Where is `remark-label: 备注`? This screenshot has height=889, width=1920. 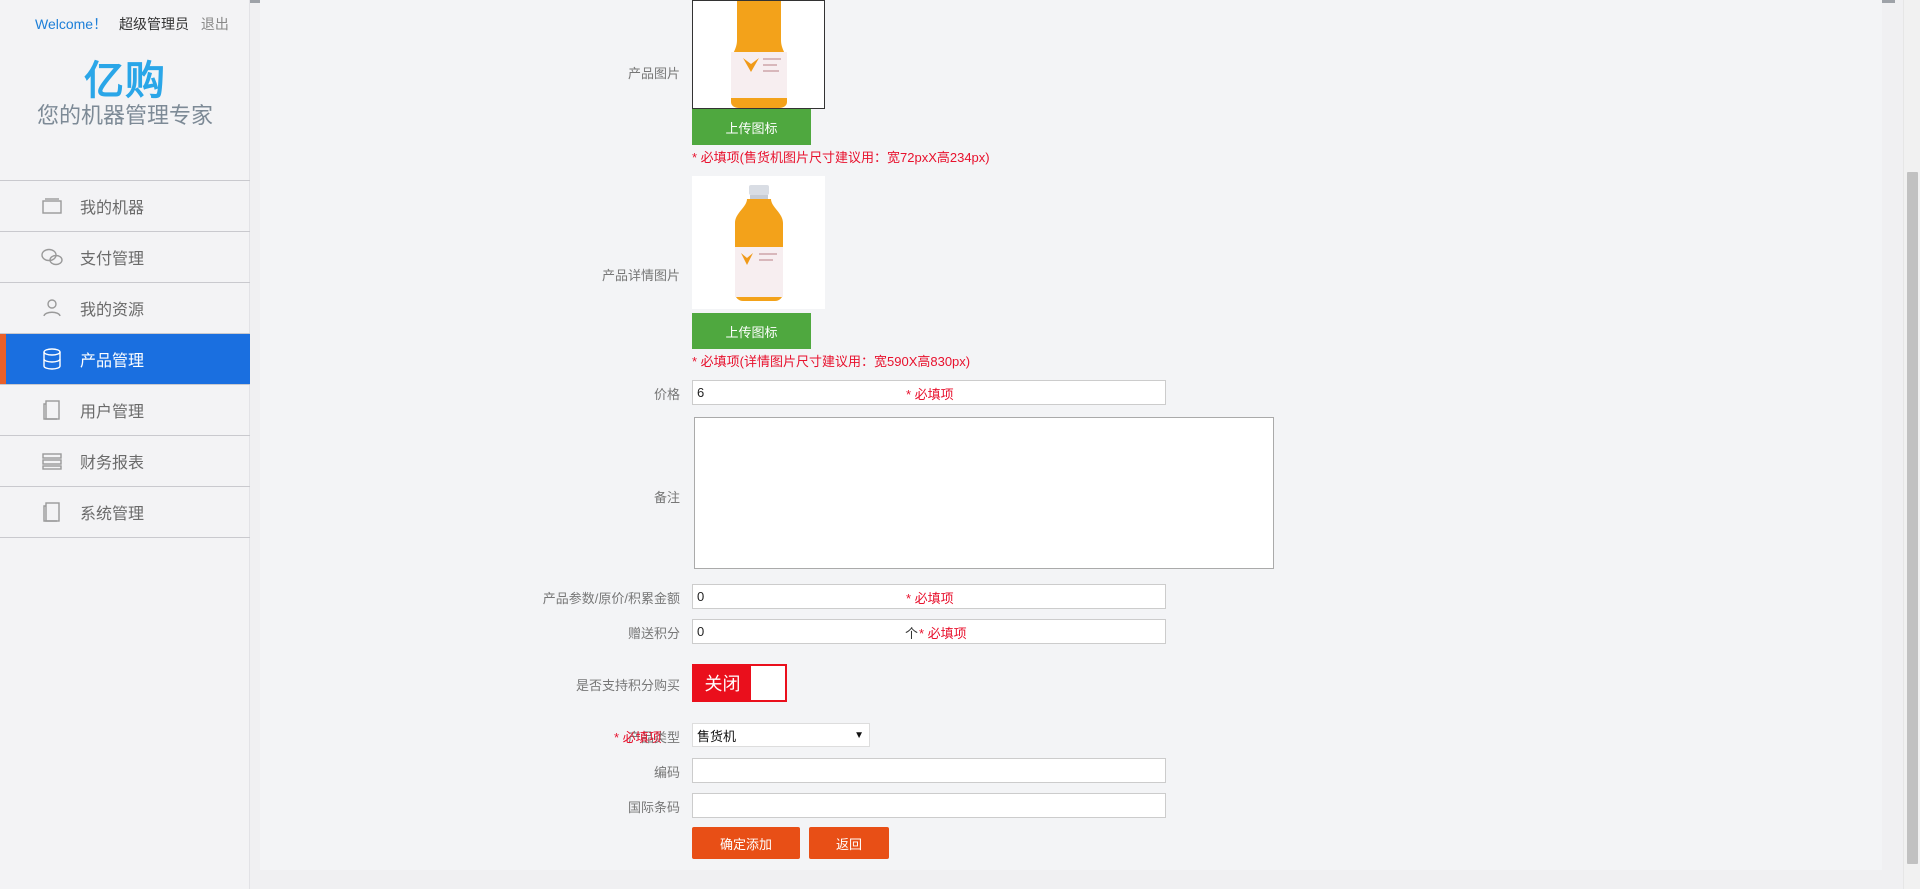 remark-label: 备注 is located at coordinates (666, 497).